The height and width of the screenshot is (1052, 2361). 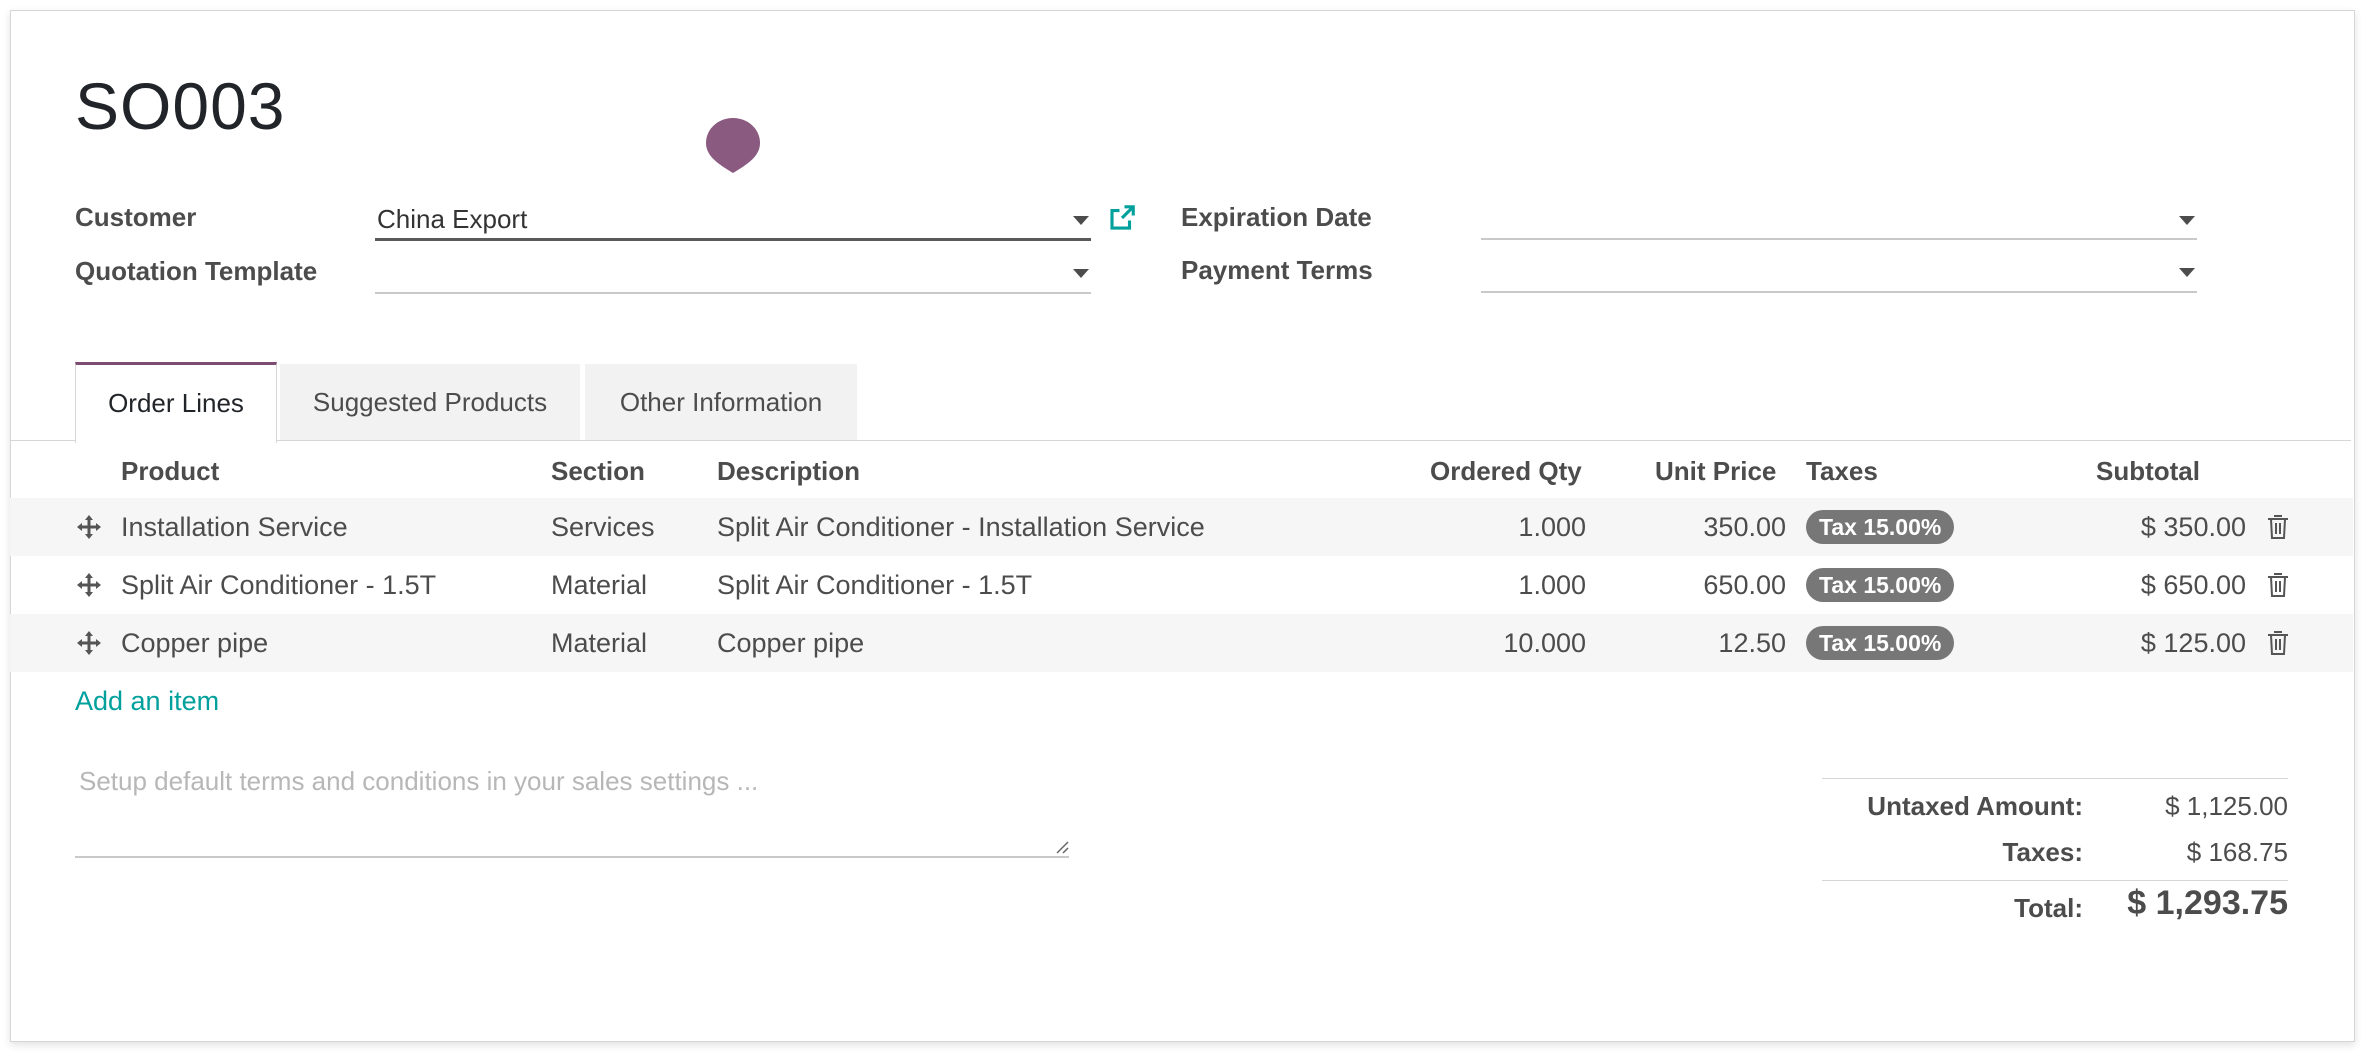 What do you see at coordinates (2207, 903) in the screenshot?
I see `total-value: $ 1,293.75` at bounding box center [2207, 903].